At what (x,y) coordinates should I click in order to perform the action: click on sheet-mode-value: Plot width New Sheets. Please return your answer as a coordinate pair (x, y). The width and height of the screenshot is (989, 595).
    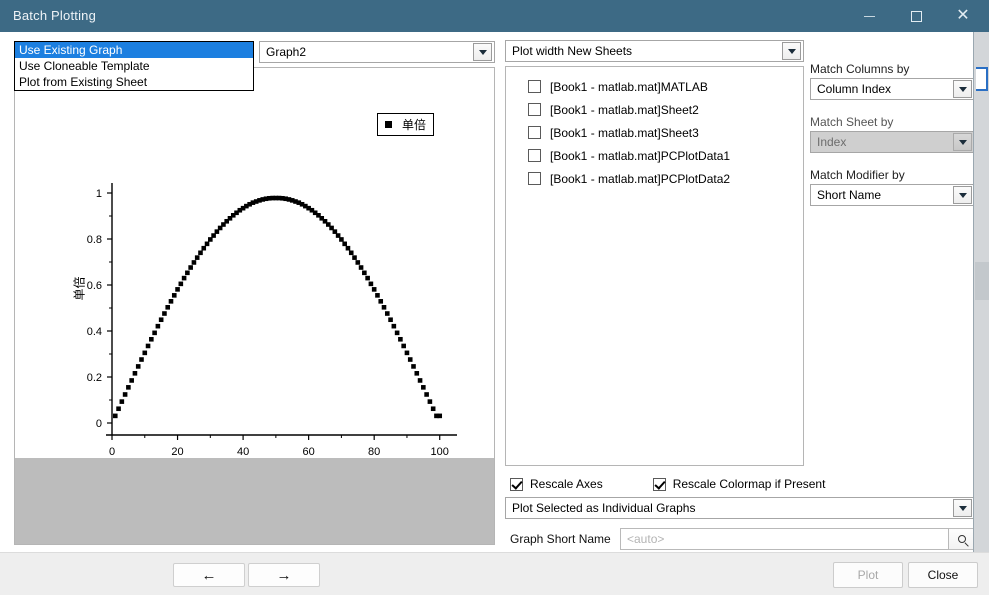
    Looking at the image, I should click on (572, 51).